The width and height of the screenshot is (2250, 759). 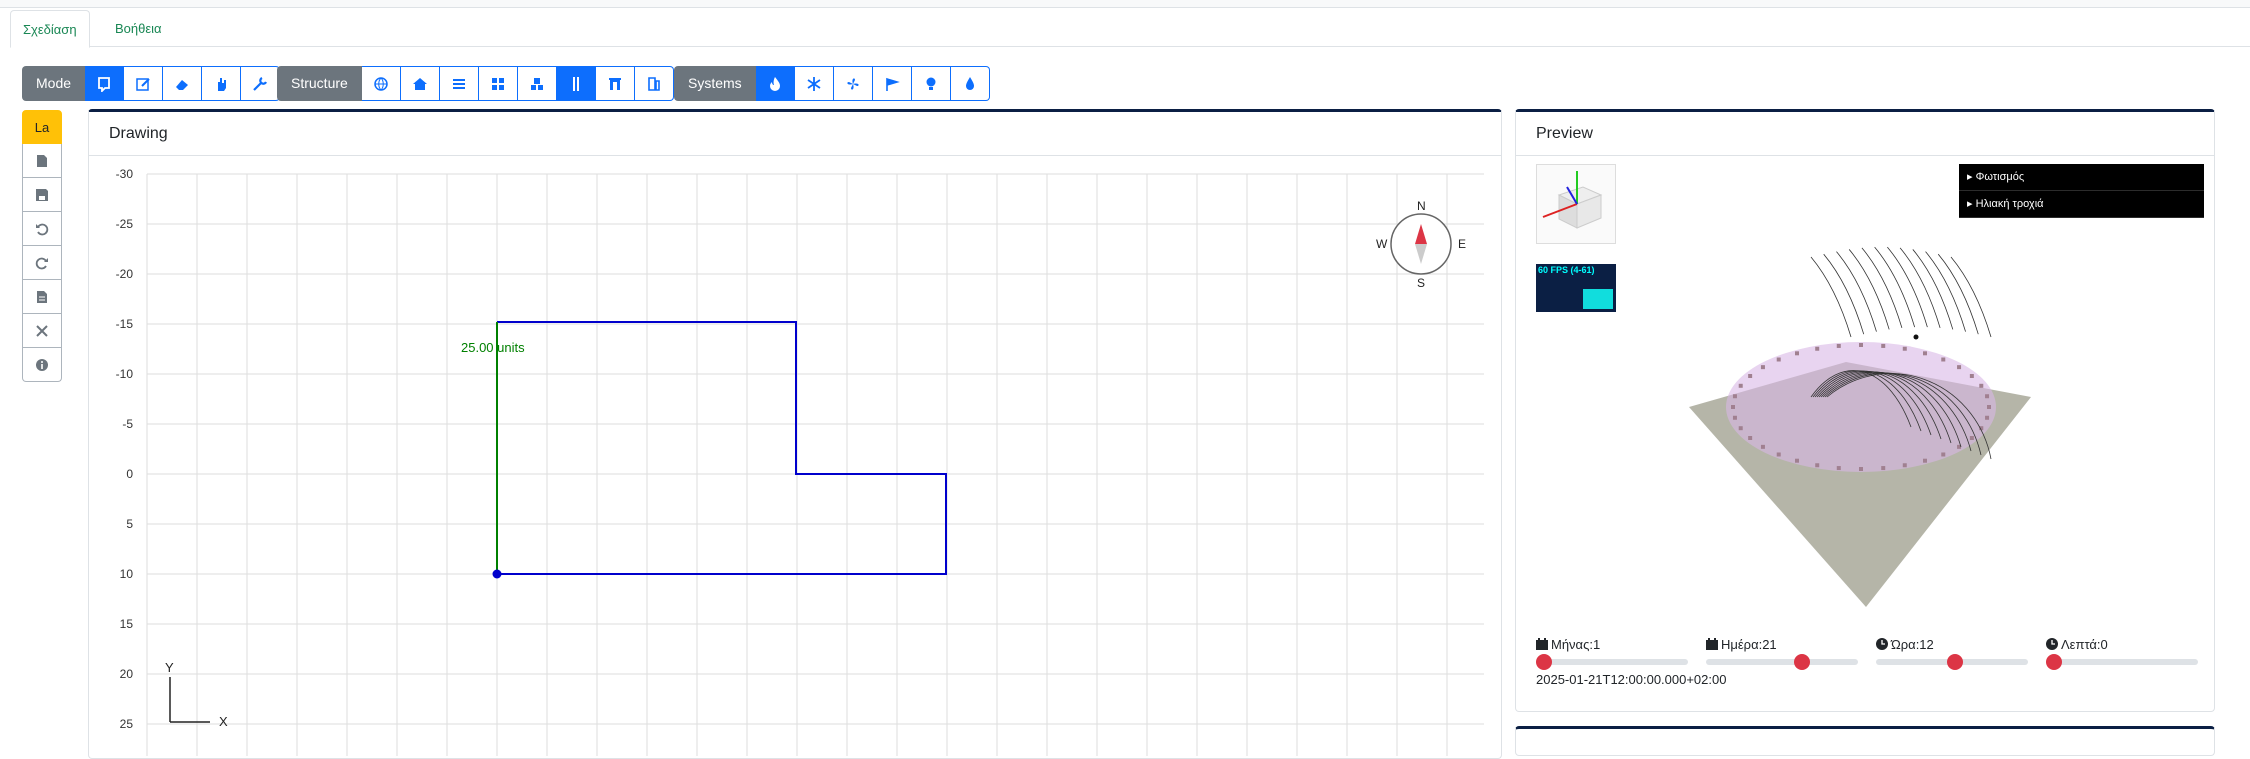 I want to click on blocks-icon, so click(x=536, y=83).